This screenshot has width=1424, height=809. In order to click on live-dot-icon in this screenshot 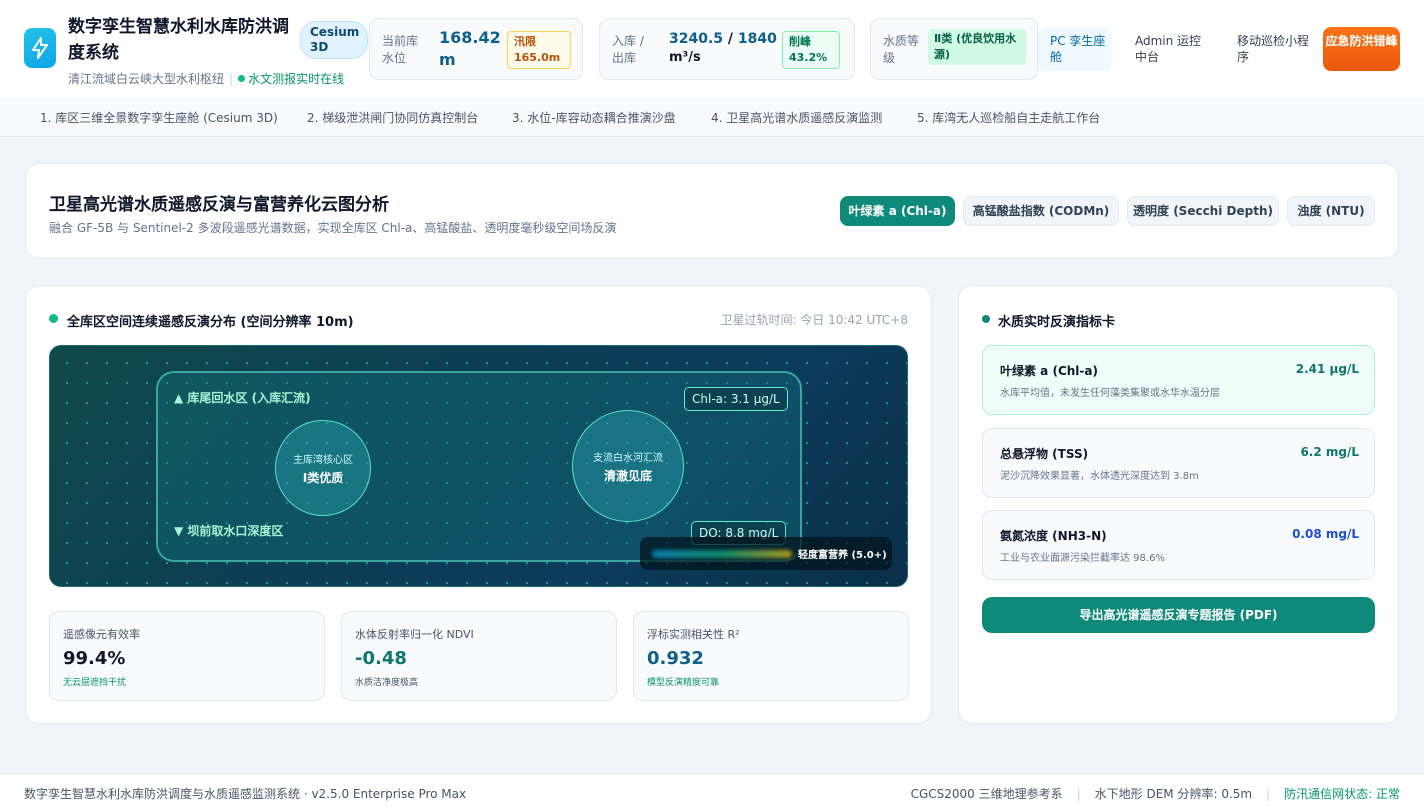, I will do `click(242, 78)`.